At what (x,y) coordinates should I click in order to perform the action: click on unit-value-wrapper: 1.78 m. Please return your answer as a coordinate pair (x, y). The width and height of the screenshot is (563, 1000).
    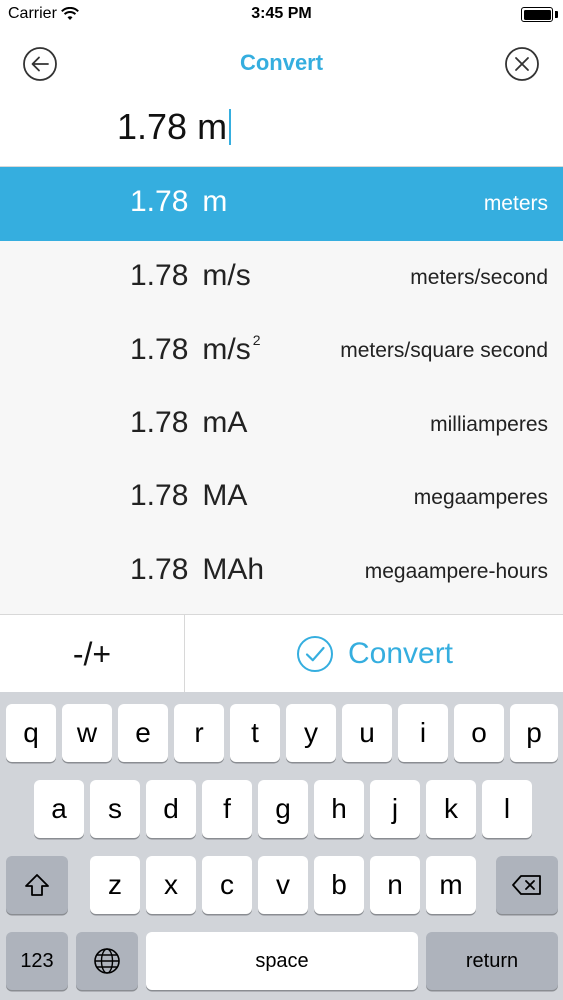
    Looking at the image, I should click on (178, 202).